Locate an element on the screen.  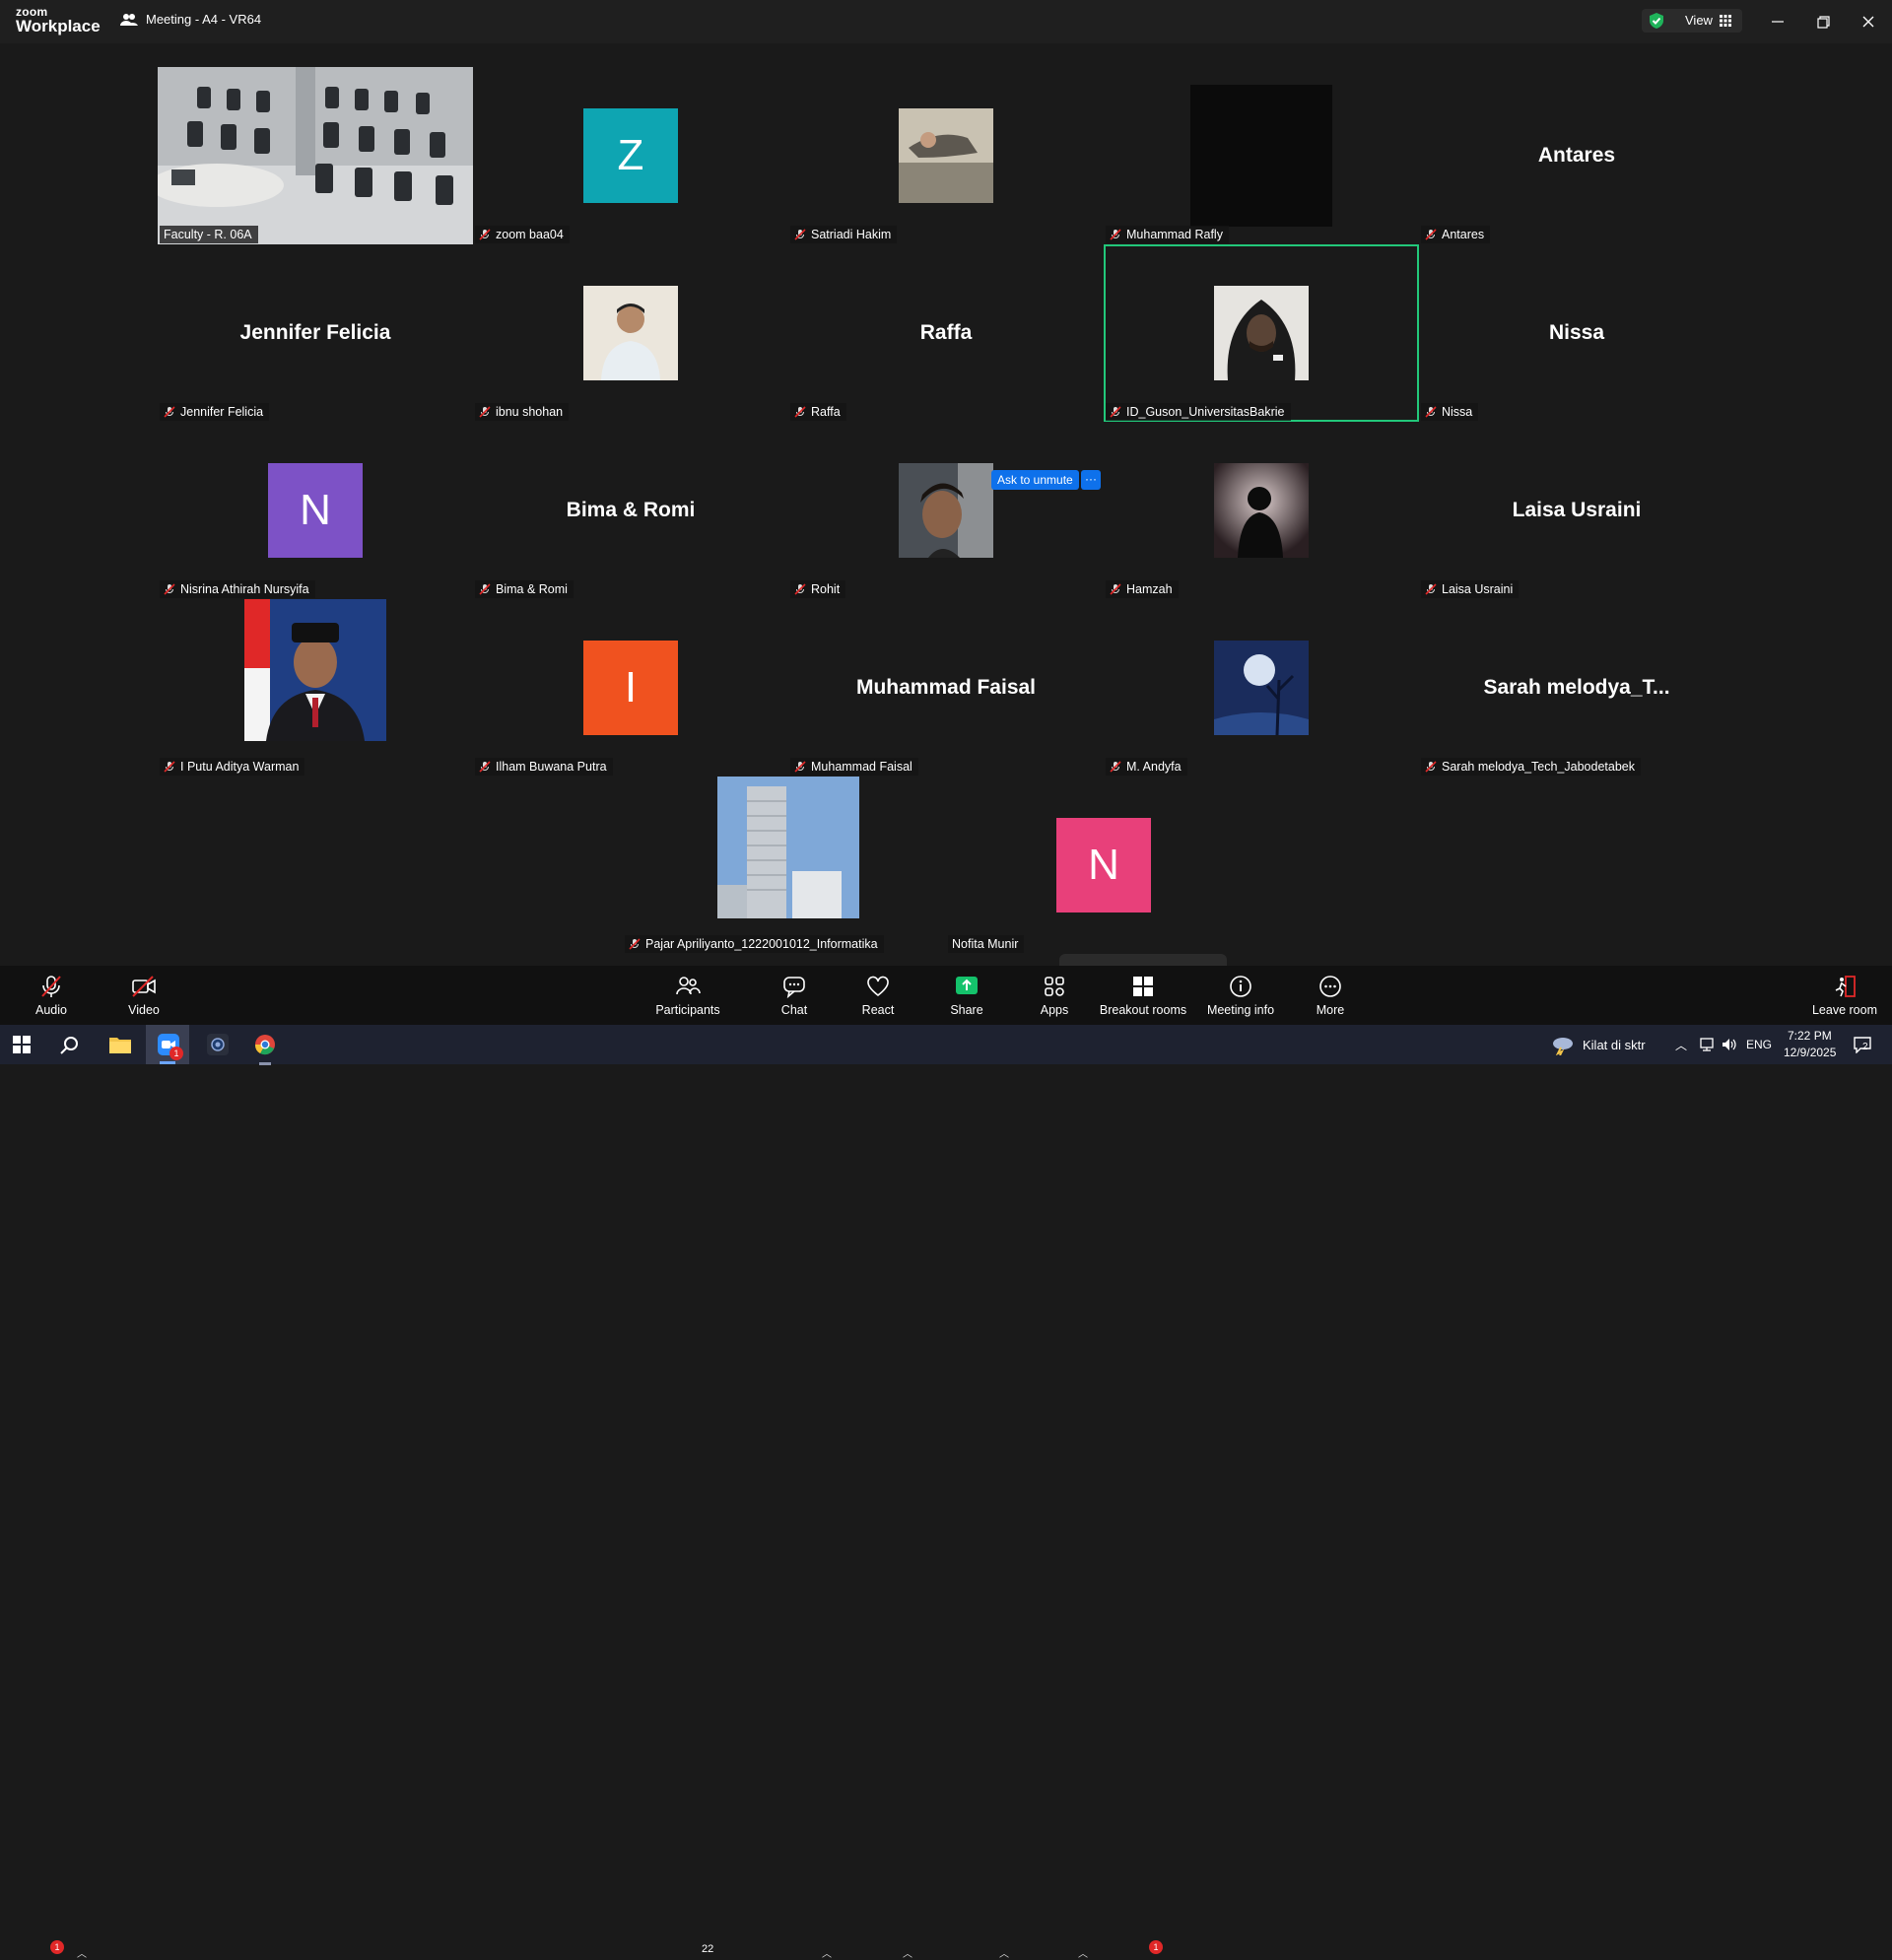
audio-options-caret: ︿ is located at coordinates (82, 1952).